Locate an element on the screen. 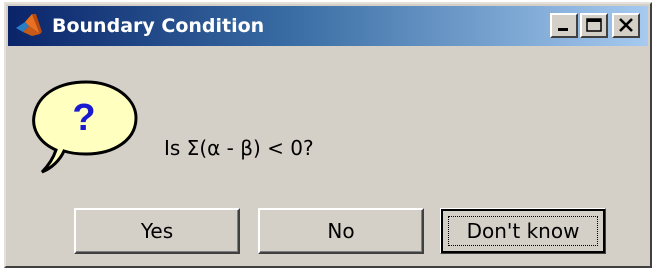 The width and height of the screenshot is (656, 272). yes-button: Yes is located at coordinates (157, 231).